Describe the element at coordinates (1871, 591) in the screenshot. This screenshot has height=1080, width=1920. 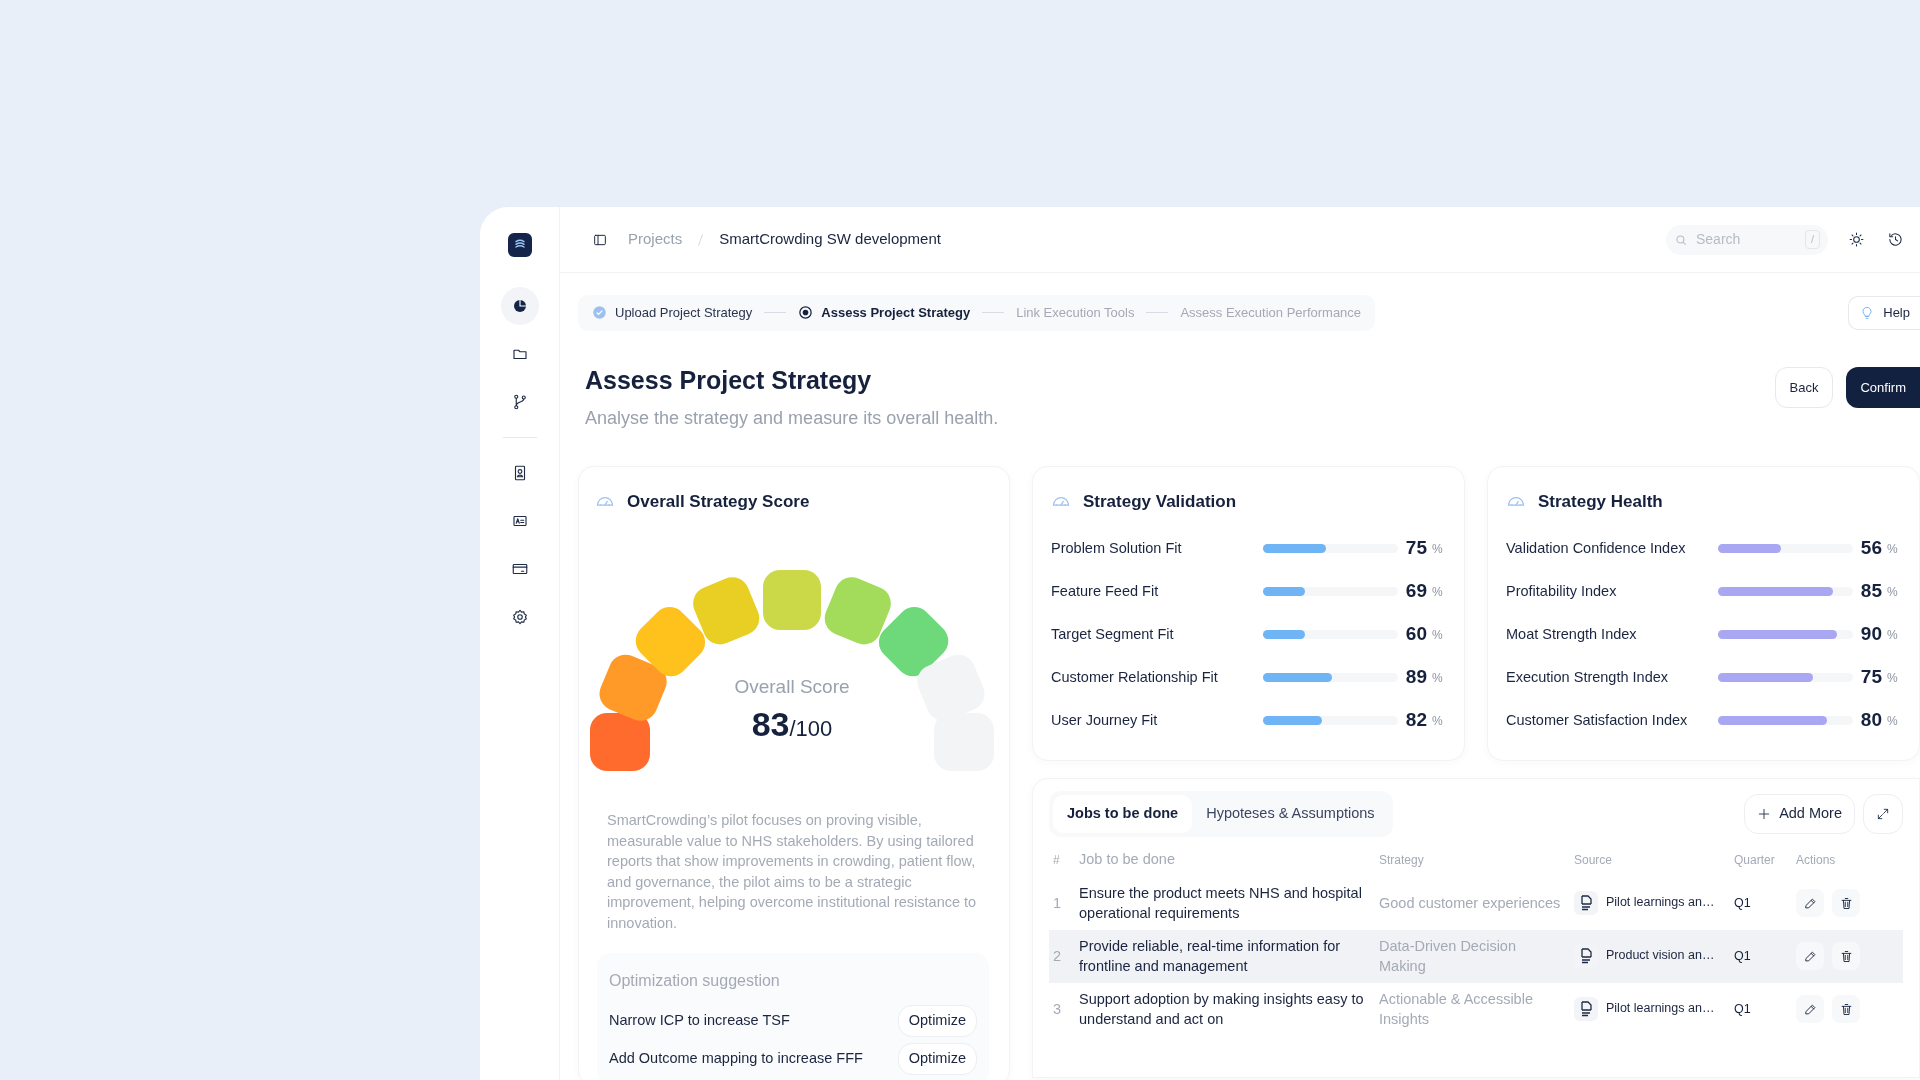
I see `metric-value: 85` at that location.